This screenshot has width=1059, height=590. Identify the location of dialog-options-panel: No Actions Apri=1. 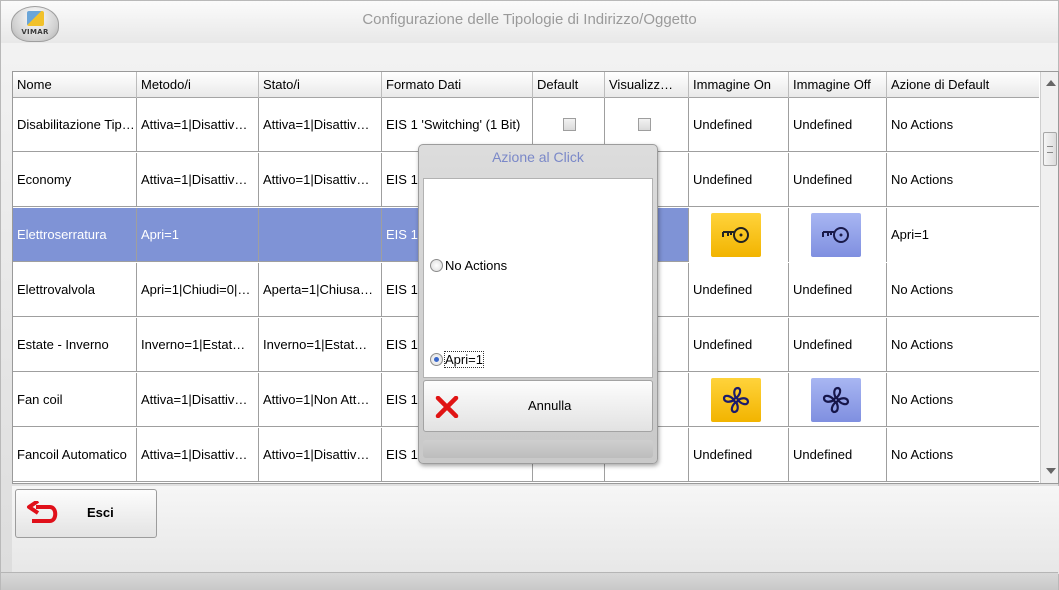
(538, 278).